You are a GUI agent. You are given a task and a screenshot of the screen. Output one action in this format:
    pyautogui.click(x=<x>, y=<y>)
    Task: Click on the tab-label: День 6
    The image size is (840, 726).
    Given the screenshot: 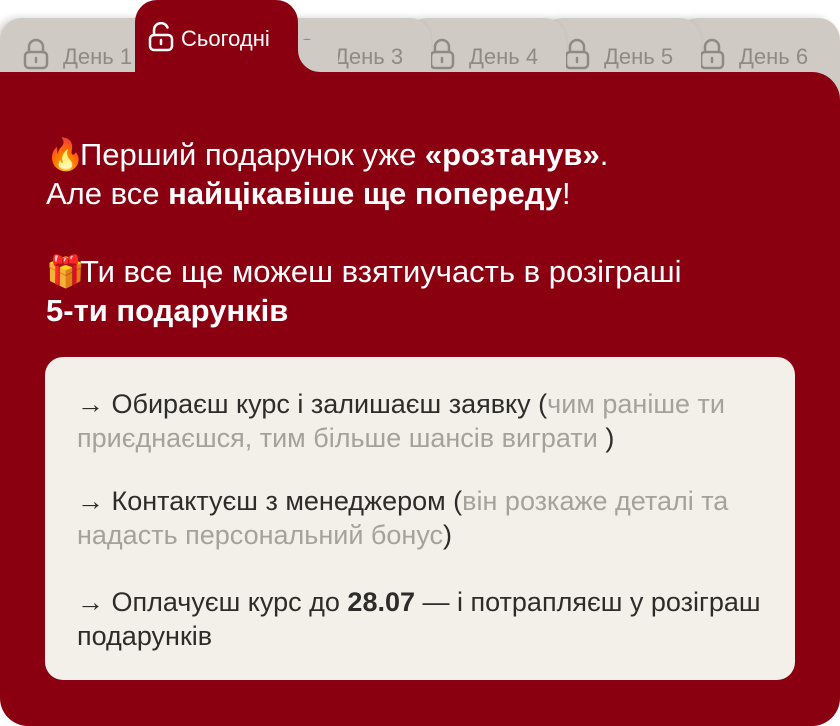 What is the action you would take?
    pyautogui.click(x=774, y=56)
    